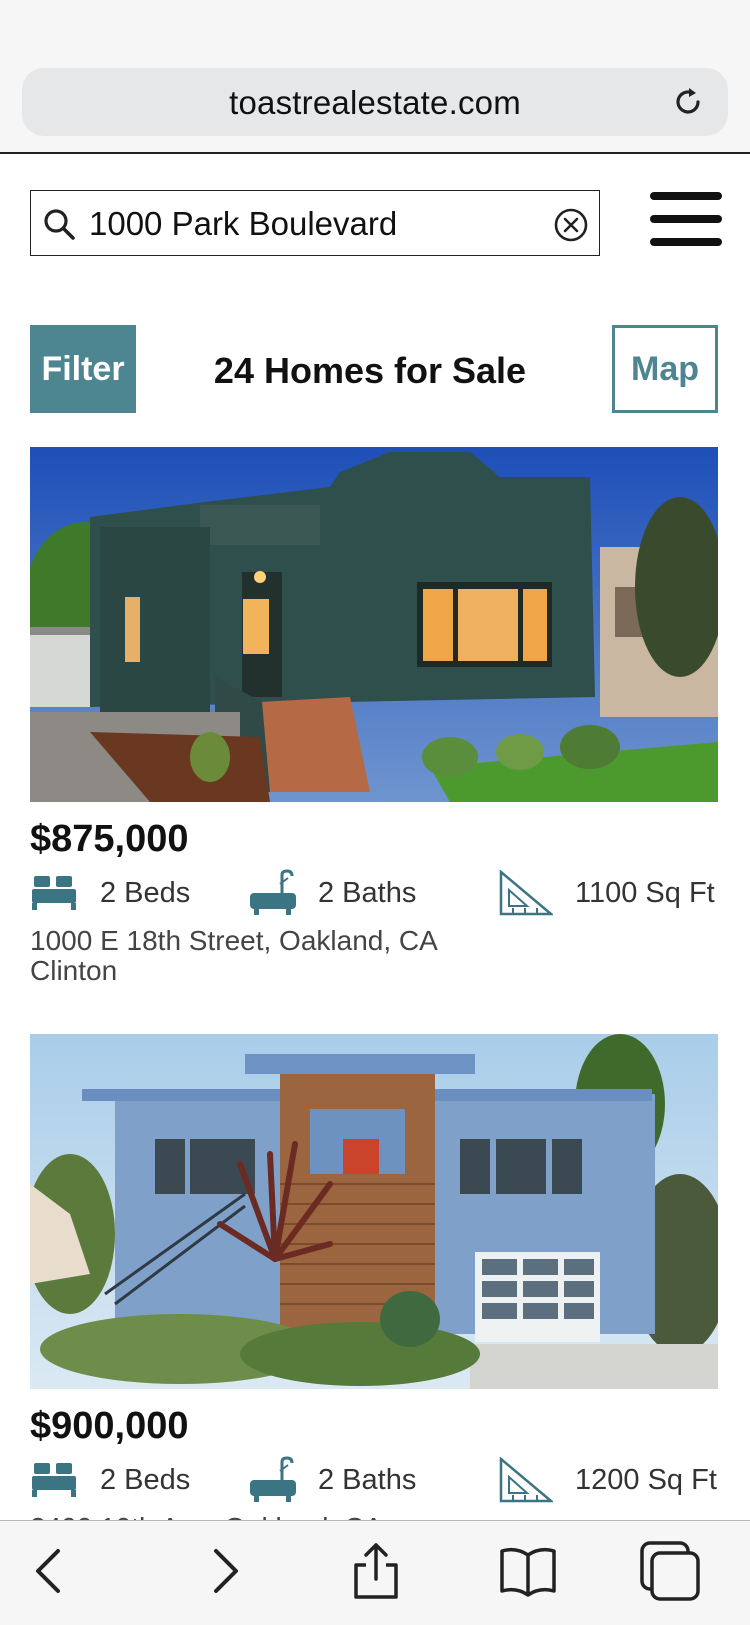 The width and height of the screenshot is (750, 1625). I want to click on listing-features: 2 Beds 2 Baths 1200 Sq Ft, so click(374, 1484).